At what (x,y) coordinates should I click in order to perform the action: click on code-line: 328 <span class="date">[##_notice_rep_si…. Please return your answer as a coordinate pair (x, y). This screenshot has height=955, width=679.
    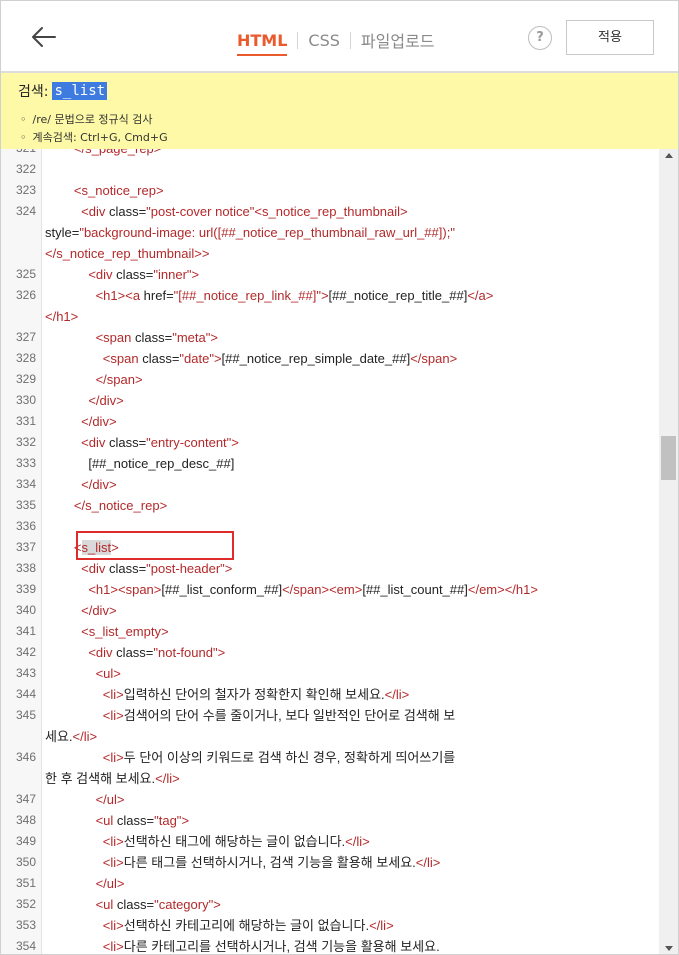
    Looking at the image, I should click on (330, 358).